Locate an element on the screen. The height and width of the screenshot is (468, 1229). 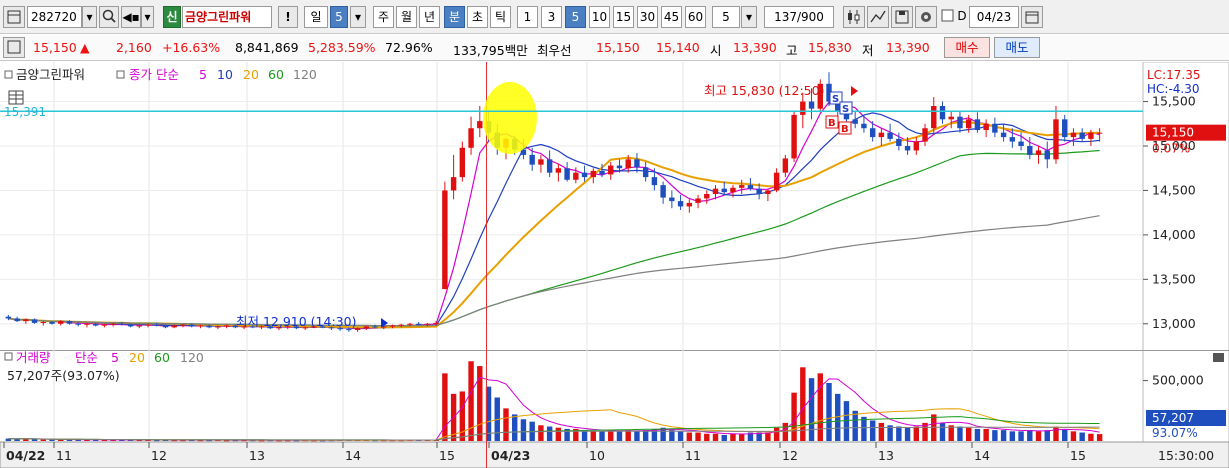
volume-legend-ma-60: 60 is located at coordinates (162, 357).